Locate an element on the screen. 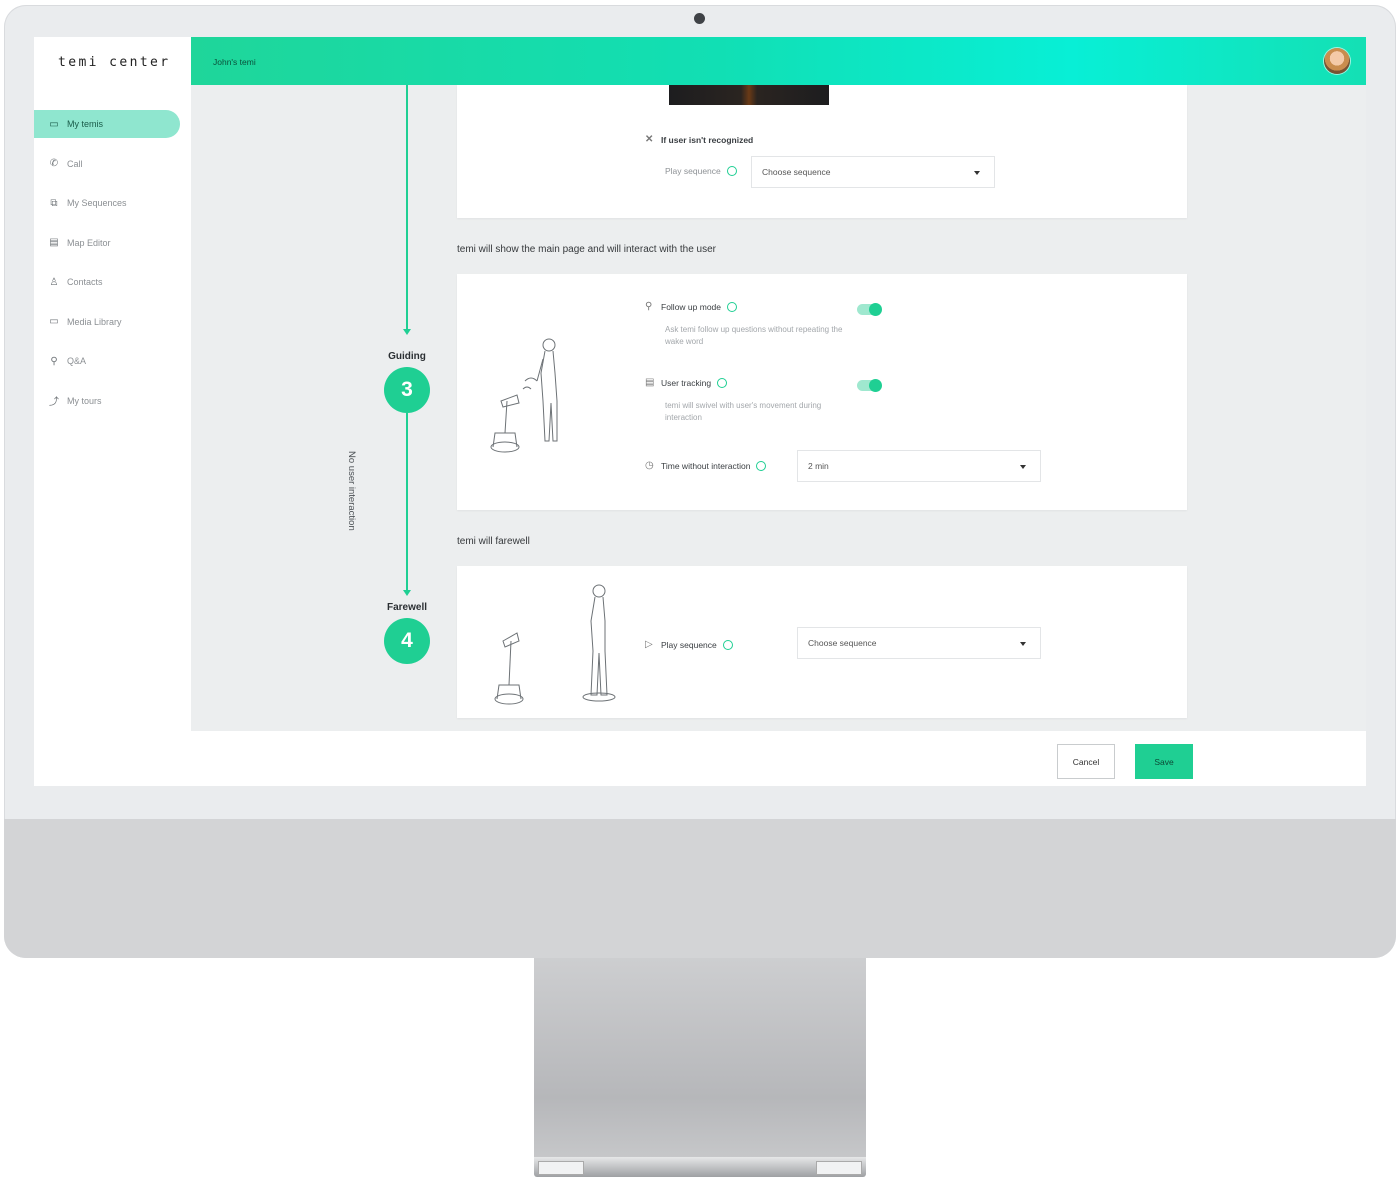 The image size is (1399, 1182). farewell-card: ▷ Play sequence Choose sequence is located at coordinates (822, 642).